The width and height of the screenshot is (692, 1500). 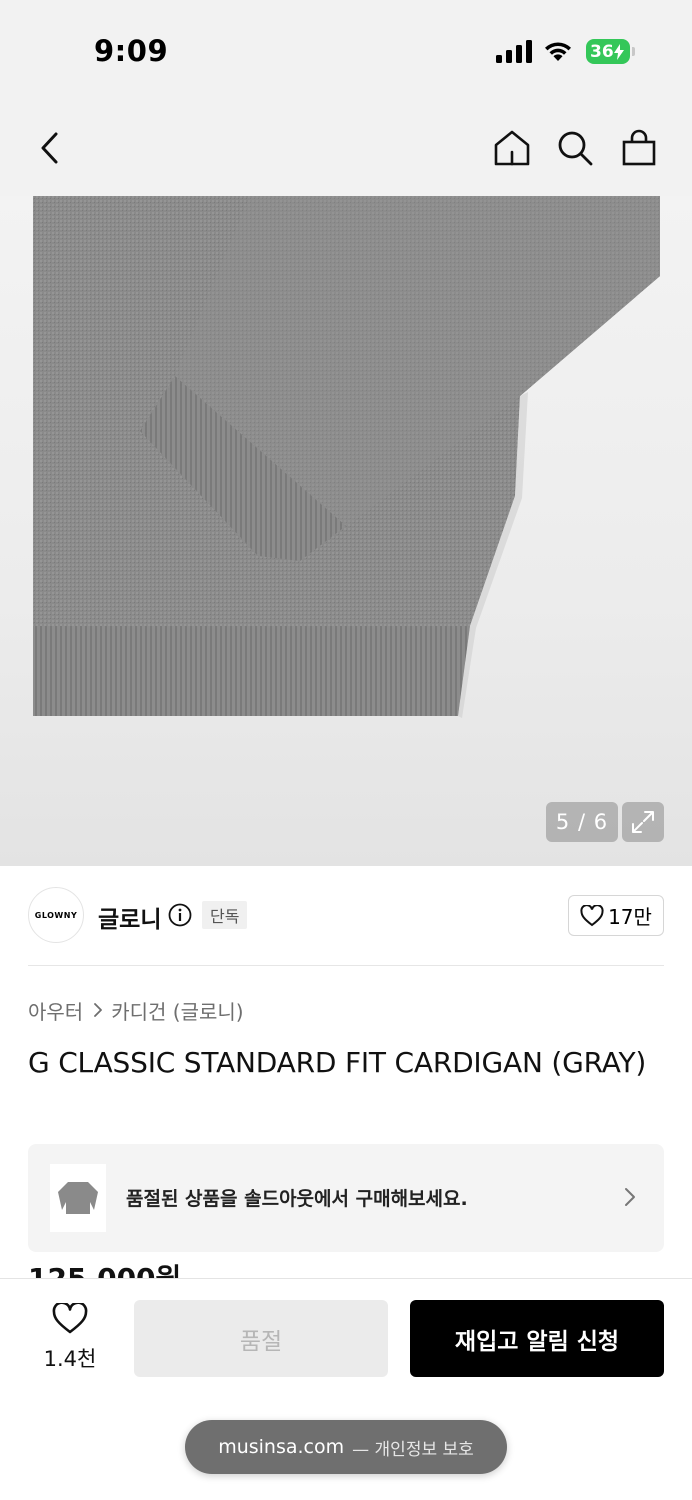 I want to click on soldout-button: 품절, so click(x=261, y=1338).